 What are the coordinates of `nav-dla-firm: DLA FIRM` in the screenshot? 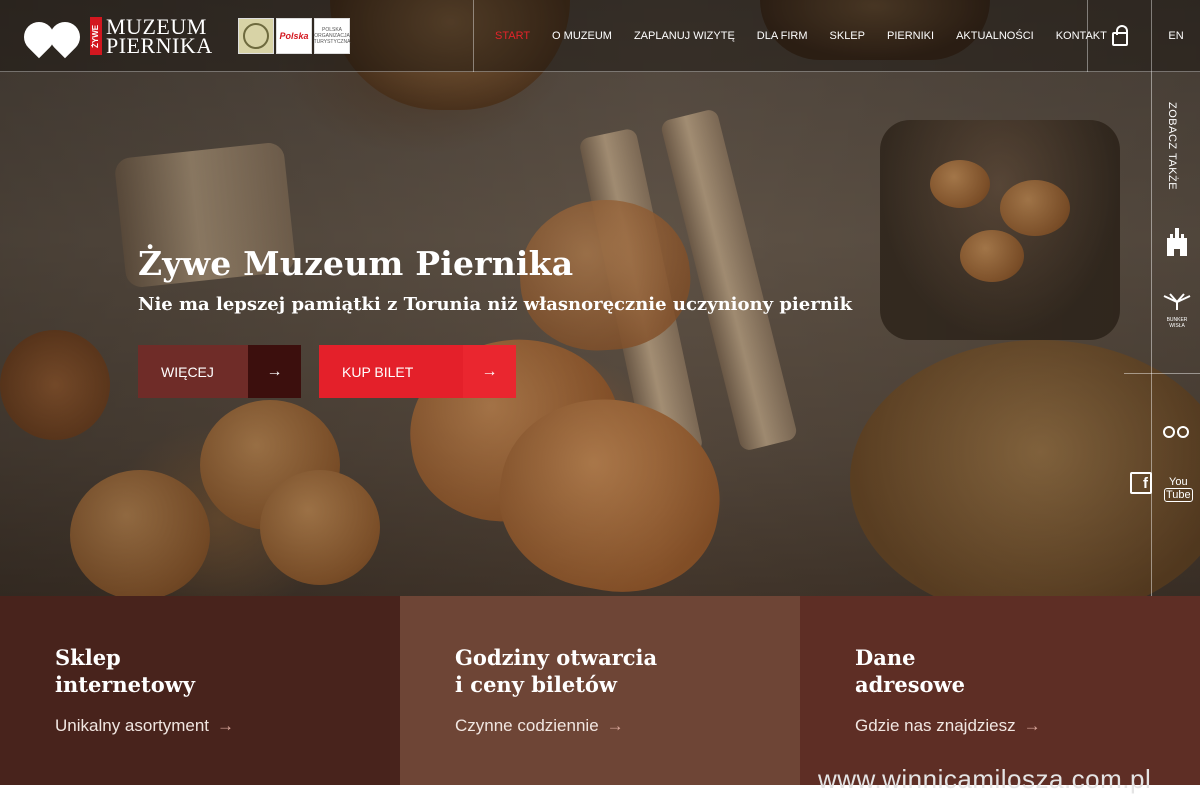 It's located at (782, 36).